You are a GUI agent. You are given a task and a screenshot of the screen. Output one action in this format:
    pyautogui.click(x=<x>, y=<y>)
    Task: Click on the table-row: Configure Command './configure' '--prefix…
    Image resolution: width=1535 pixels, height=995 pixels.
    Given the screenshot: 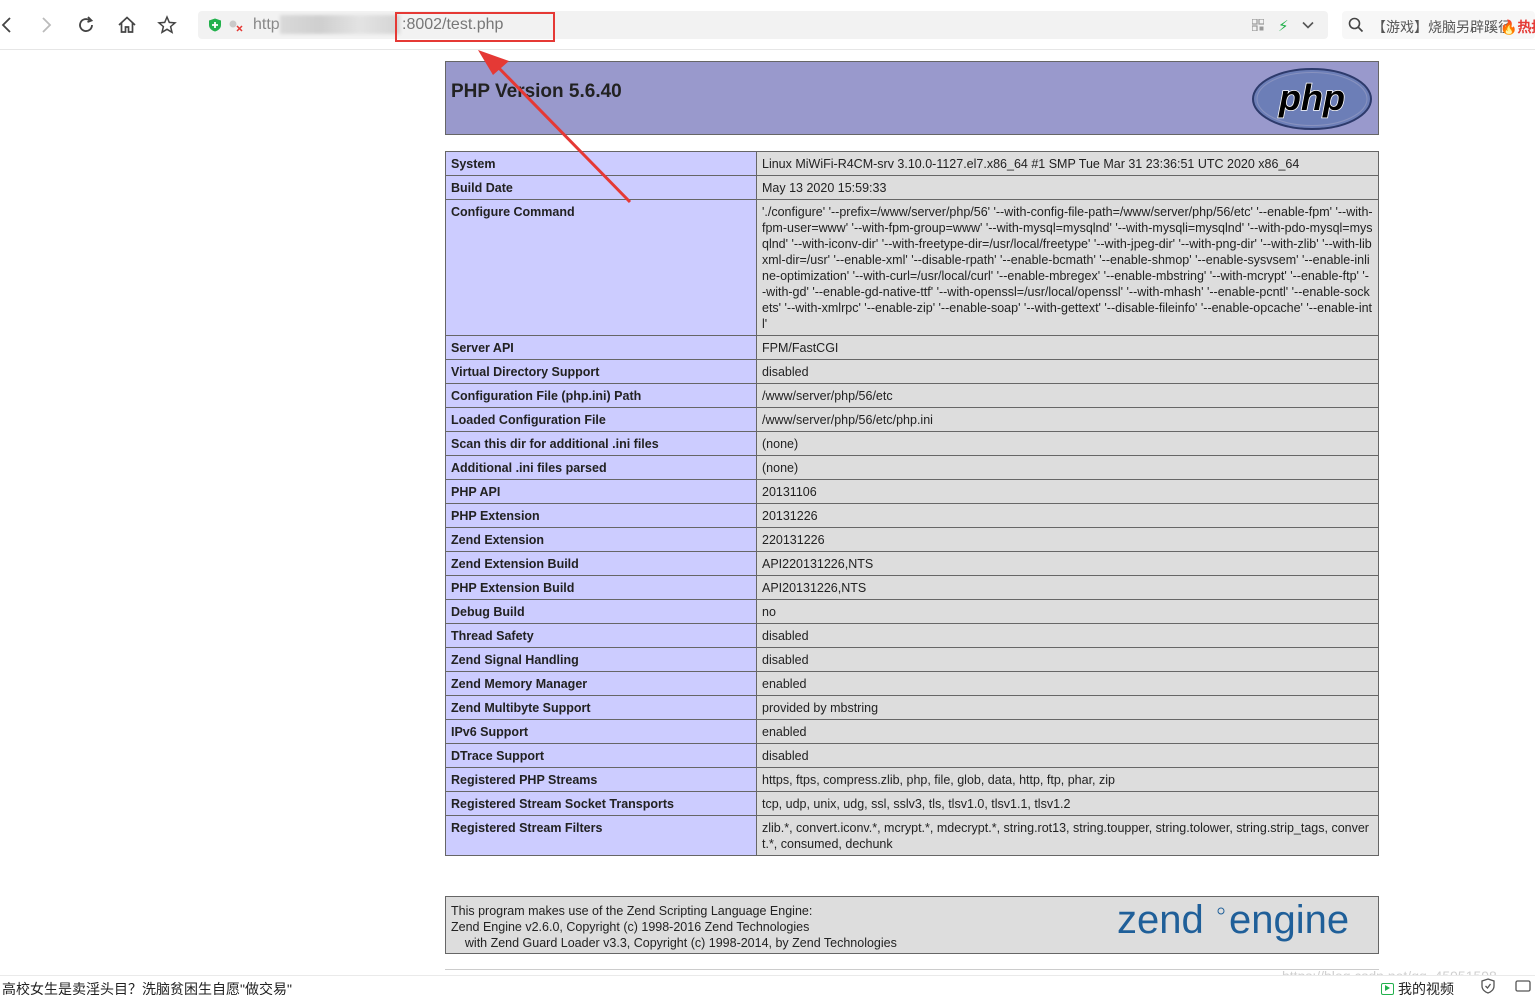 What is the action you would take?
    pyautogui.click(x=912, y=267)
    